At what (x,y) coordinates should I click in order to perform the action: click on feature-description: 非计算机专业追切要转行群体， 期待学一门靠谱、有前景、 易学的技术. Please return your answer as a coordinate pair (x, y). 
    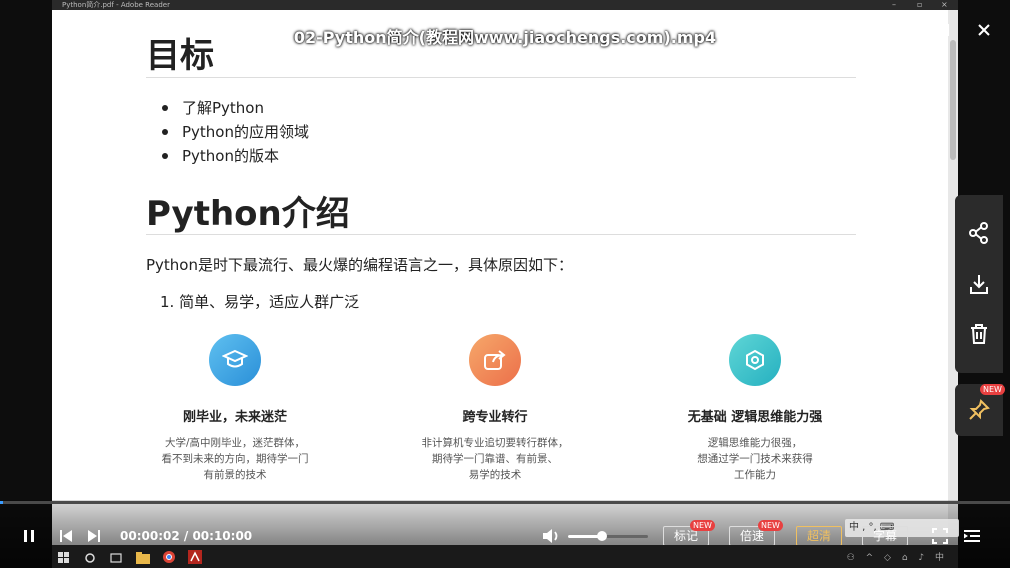
    Looking at the image, I should click on (495, 459).